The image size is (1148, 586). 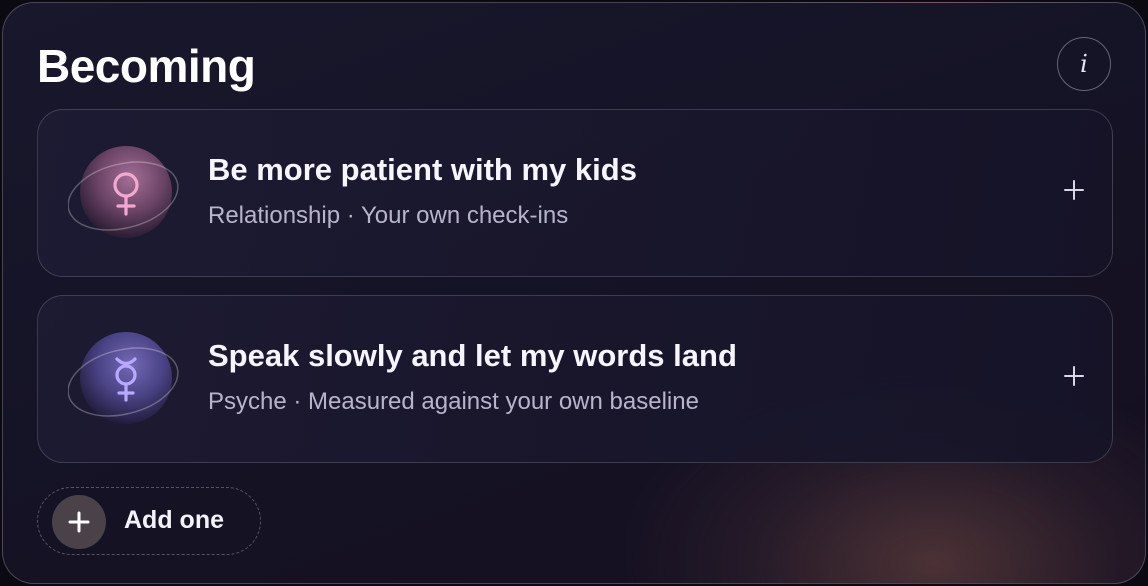 I want to click on add-goal-label: Add one, so click(x=174, y=520).